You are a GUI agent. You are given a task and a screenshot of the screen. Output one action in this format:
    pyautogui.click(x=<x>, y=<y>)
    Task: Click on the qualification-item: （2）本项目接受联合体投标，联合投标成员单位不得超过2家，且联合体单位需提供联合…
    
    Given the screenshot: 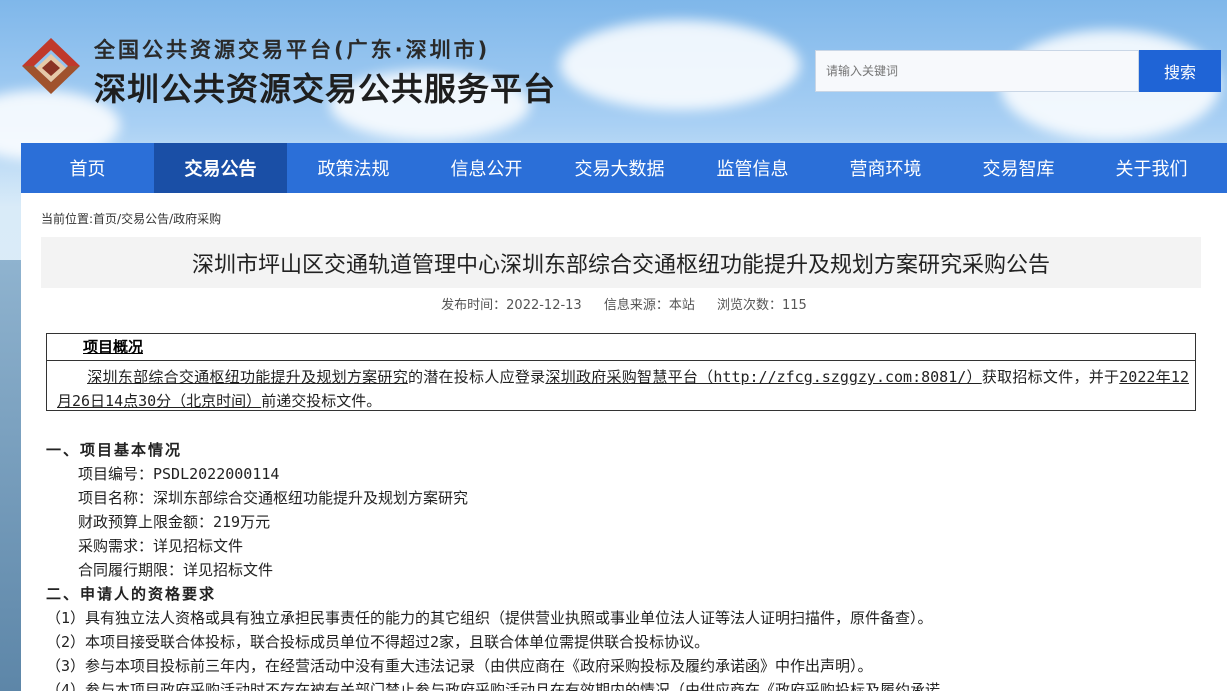 What is the action you would take?
    pyautogui.click(x=378, y=642)
    